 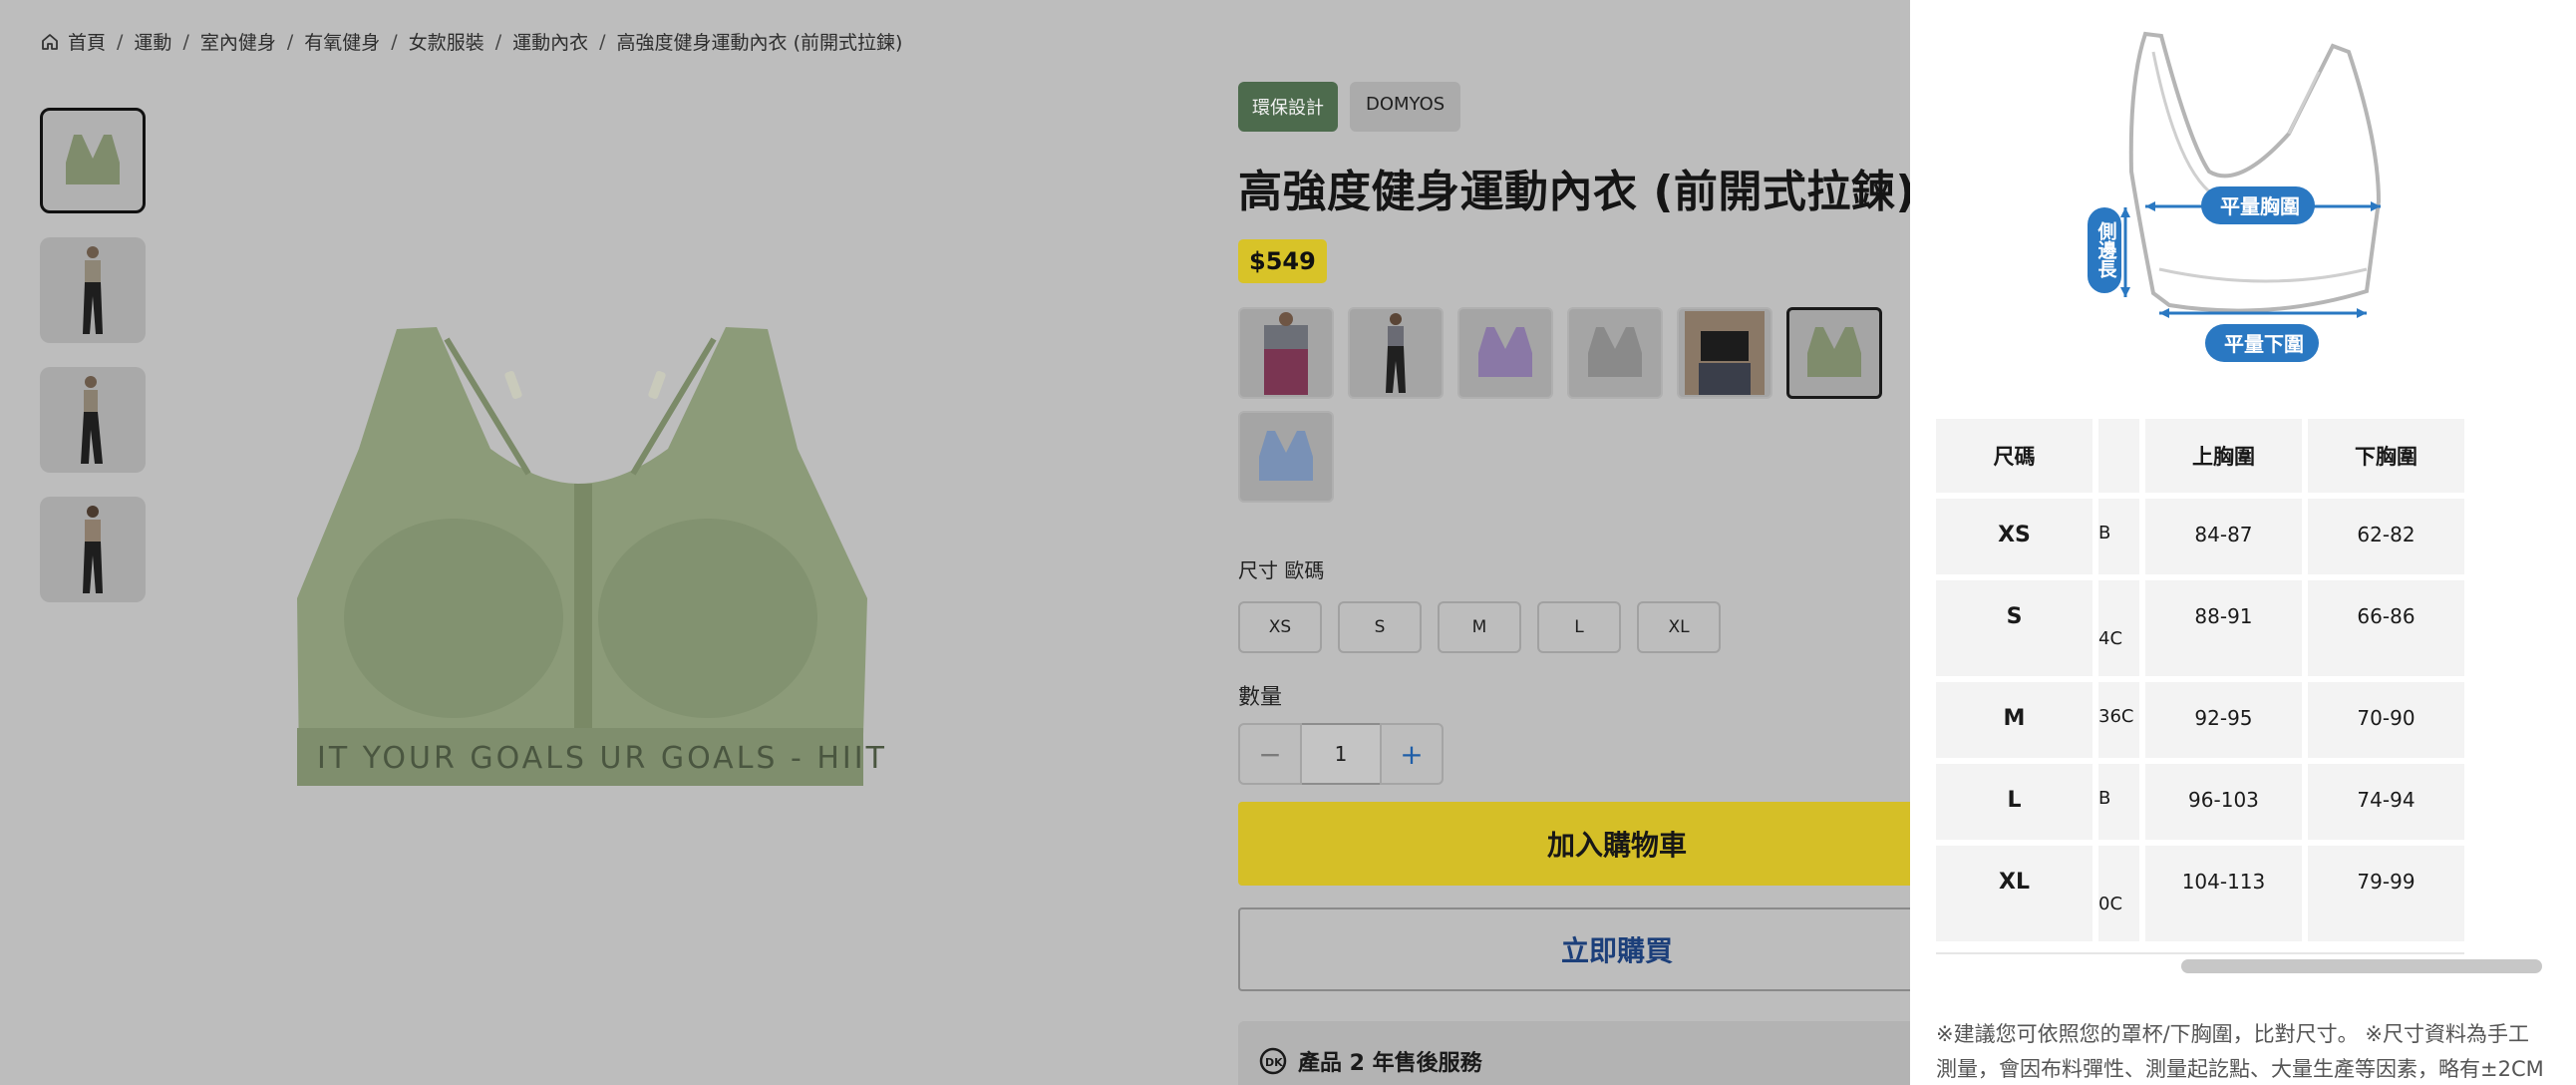 I want to click on thumbnail-model-front, so click(x=93, y=290).